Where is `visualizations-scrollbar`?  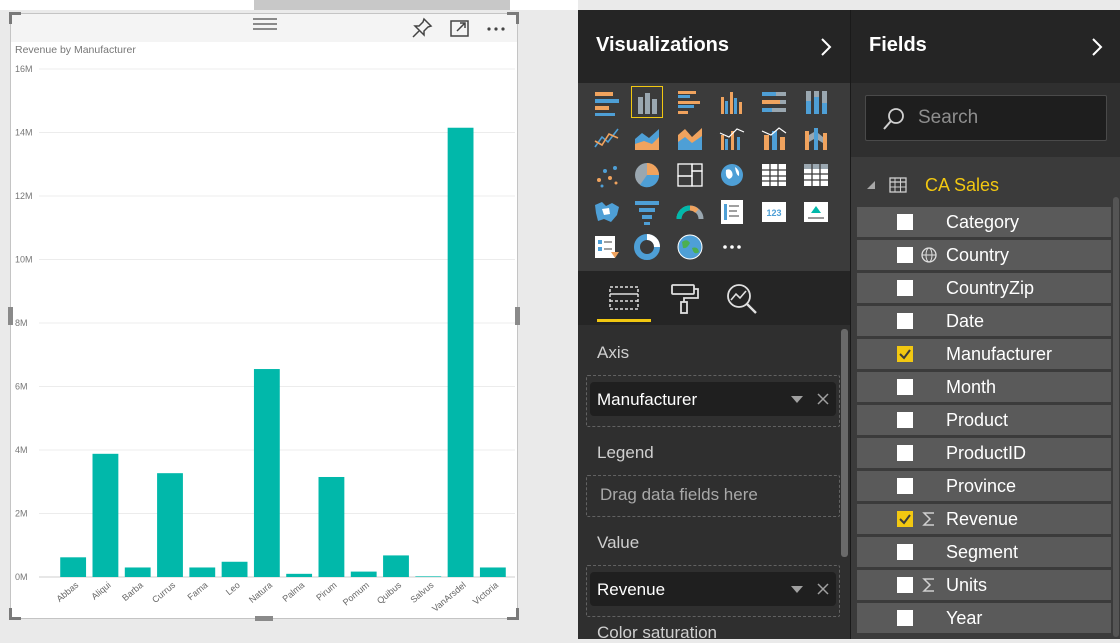 visualizations-scrollbar is located at coordinates (845, 482).